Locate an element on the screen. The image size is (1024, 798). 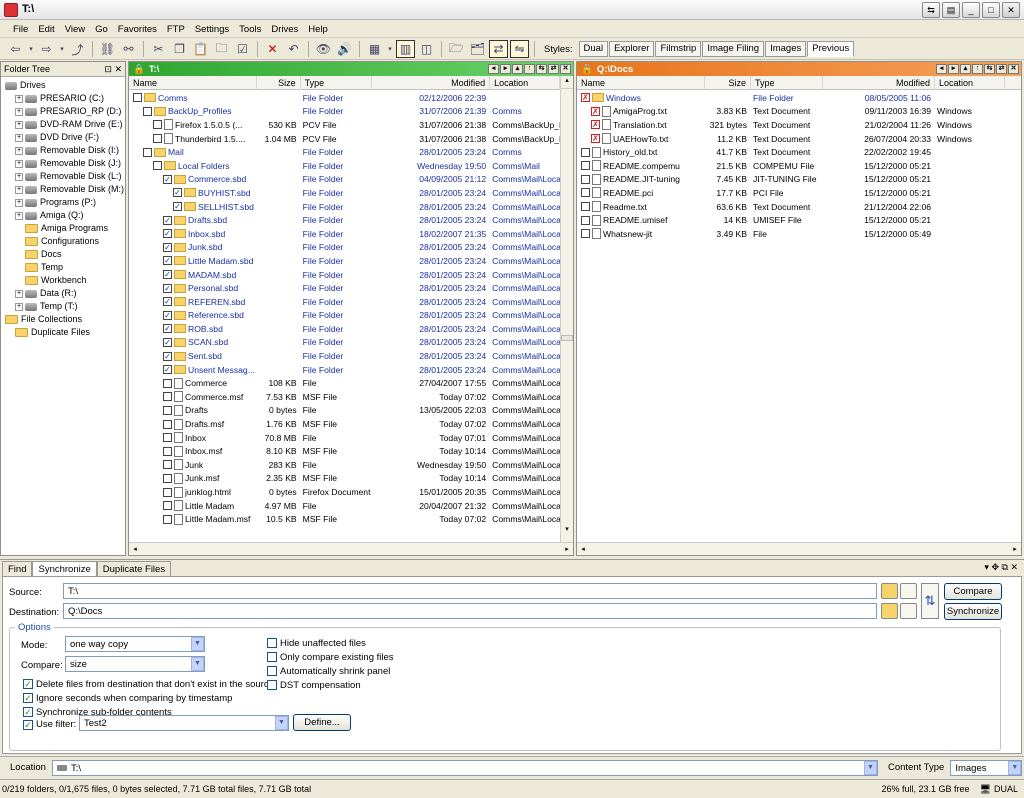
copy-icon: ❐ is located at coordinates (179, 49).